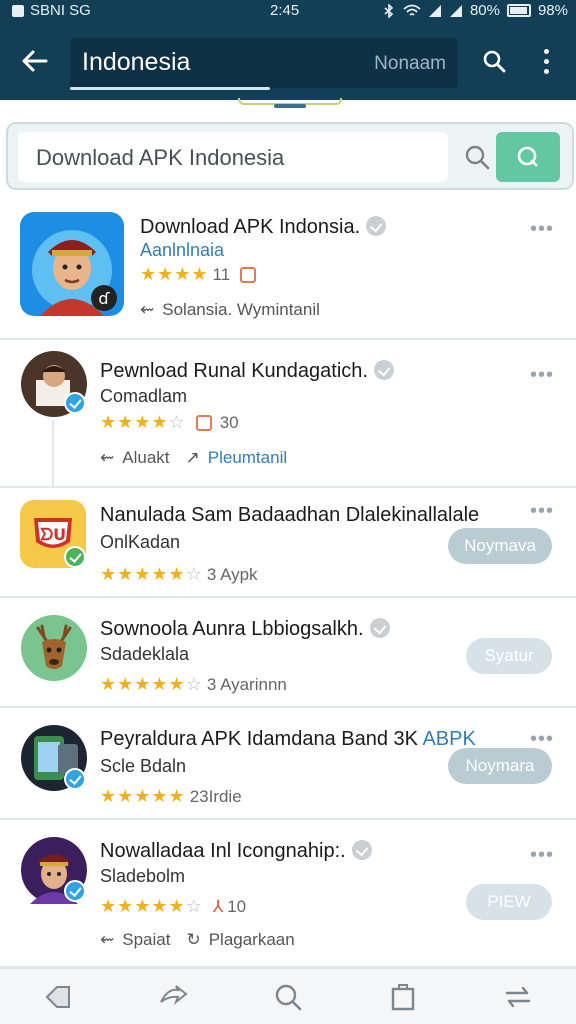 This screenshot has width=576, height=1024. Describe the element at coordinates (247, 458) in the screenshot. I see `app-link-text-2: Pleumtanil` at that location.